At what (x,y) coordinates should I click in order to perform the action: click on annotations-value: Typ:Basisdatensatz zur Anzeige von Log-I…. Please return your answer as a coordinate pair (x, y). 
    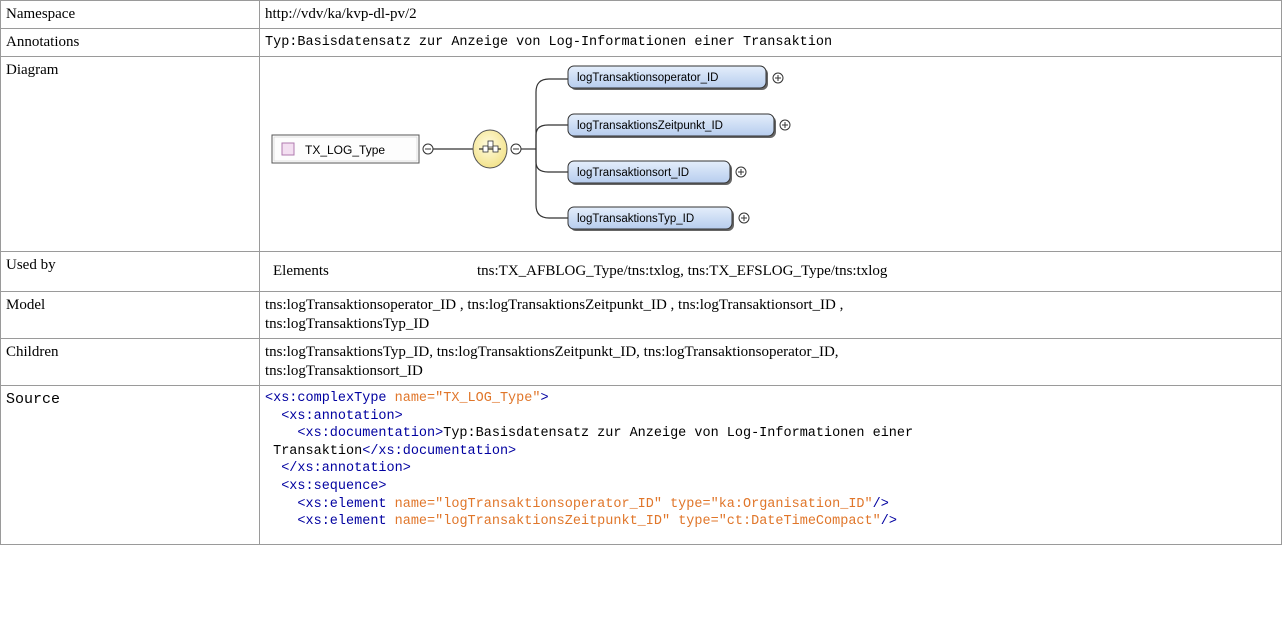
    Looking at the image, I should click on (770, 42).